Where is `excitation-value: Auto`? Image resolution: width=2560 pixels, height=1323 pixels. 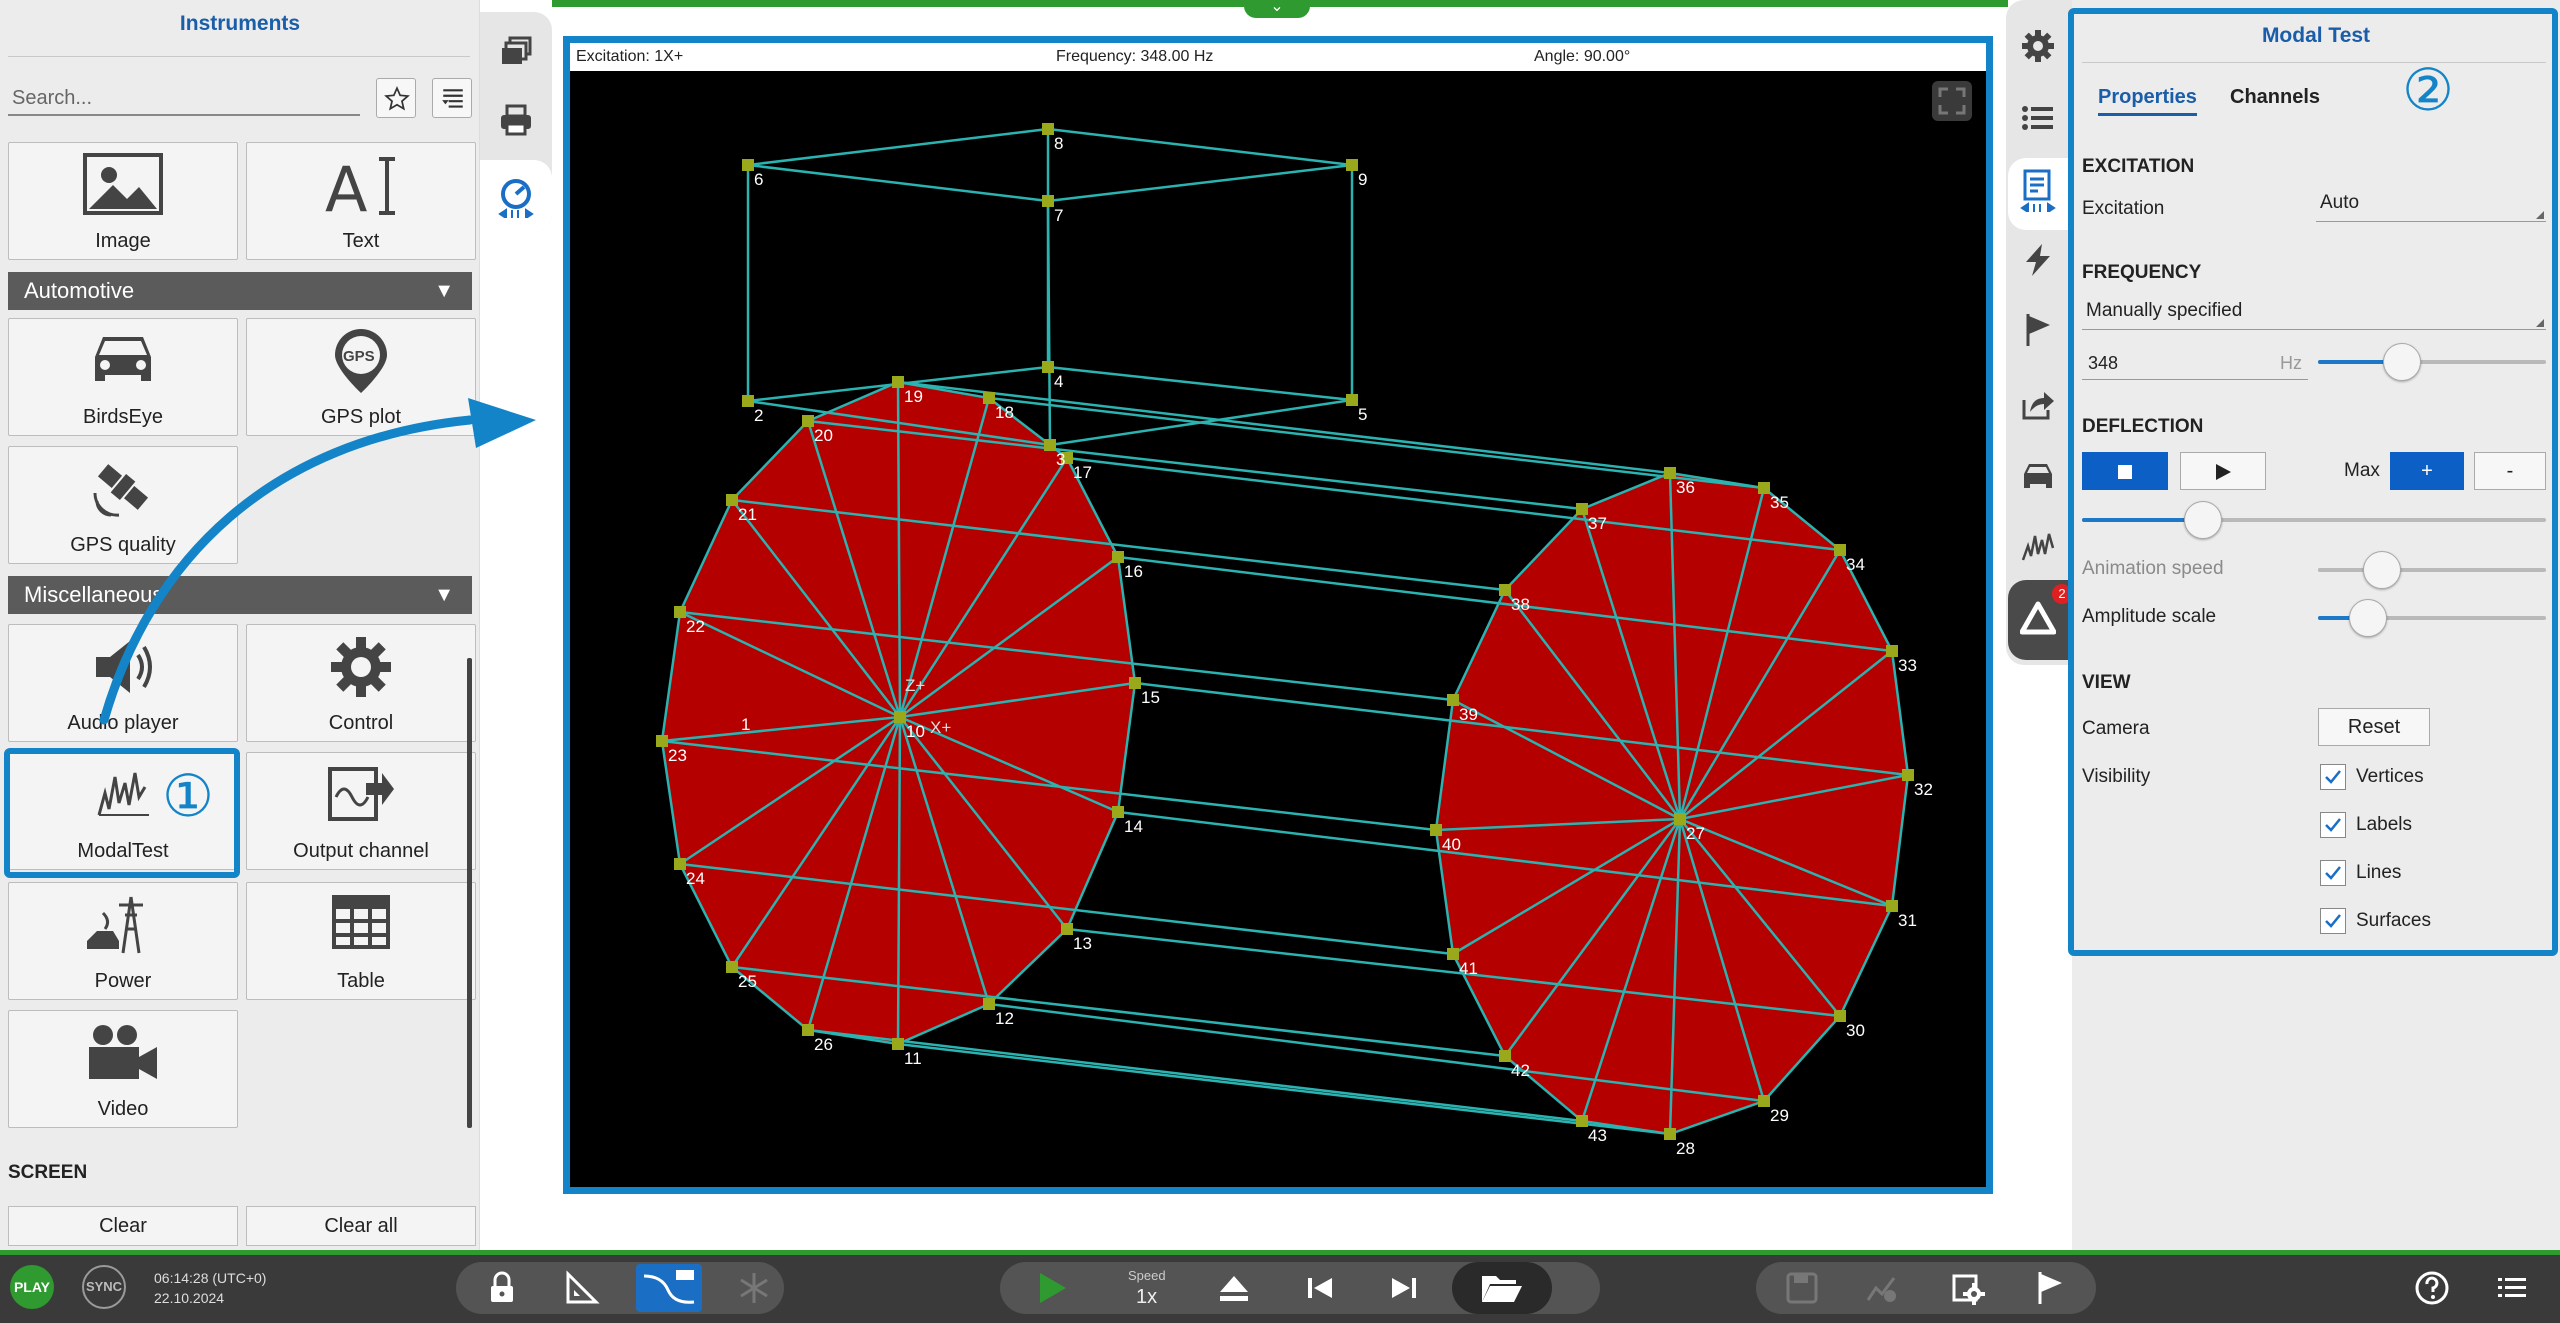 excitation-value: Auto is located at coordinates (2340, 202).